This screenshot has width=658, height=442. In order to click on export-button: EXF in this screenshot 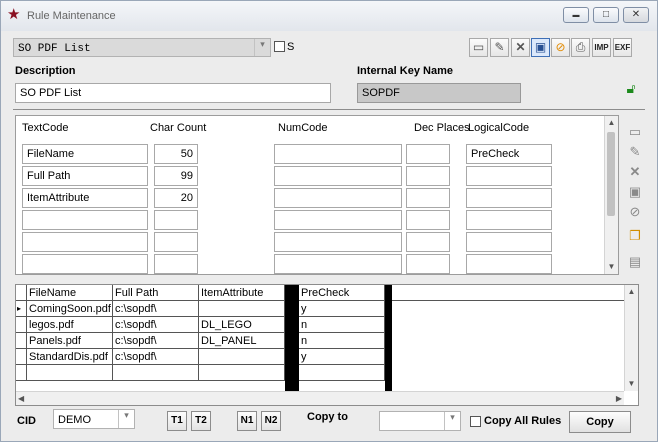, I will do `click(622, 47)`.